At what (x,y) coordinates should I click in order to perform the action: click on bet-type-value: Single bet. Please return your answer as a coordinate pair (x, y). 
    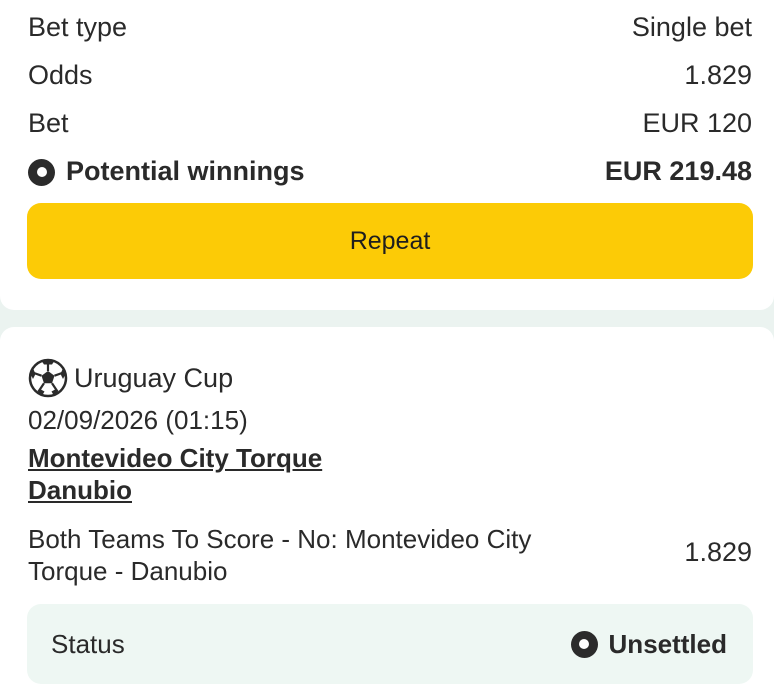
    Looking at the image, I should click on (691, 26).